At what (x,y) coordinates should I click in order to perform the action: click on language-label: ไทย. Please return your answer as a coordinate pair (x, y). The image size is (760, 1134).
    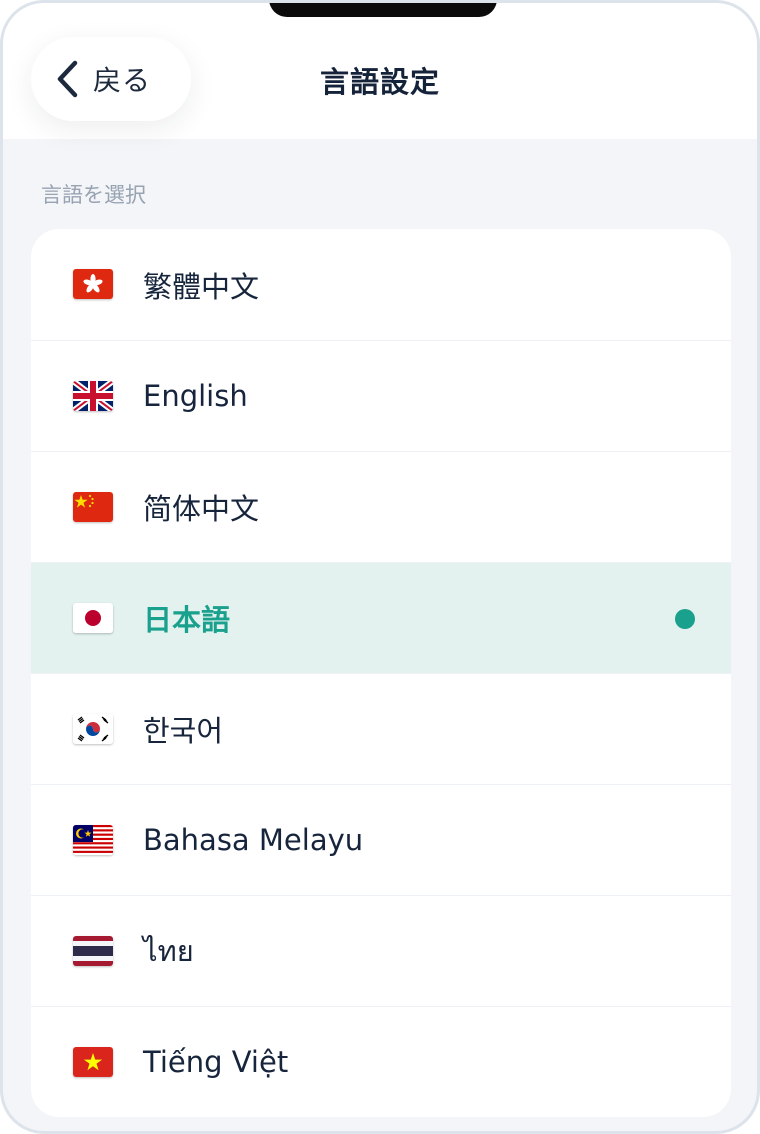
    Looking at the image, I should click on (168, 951).